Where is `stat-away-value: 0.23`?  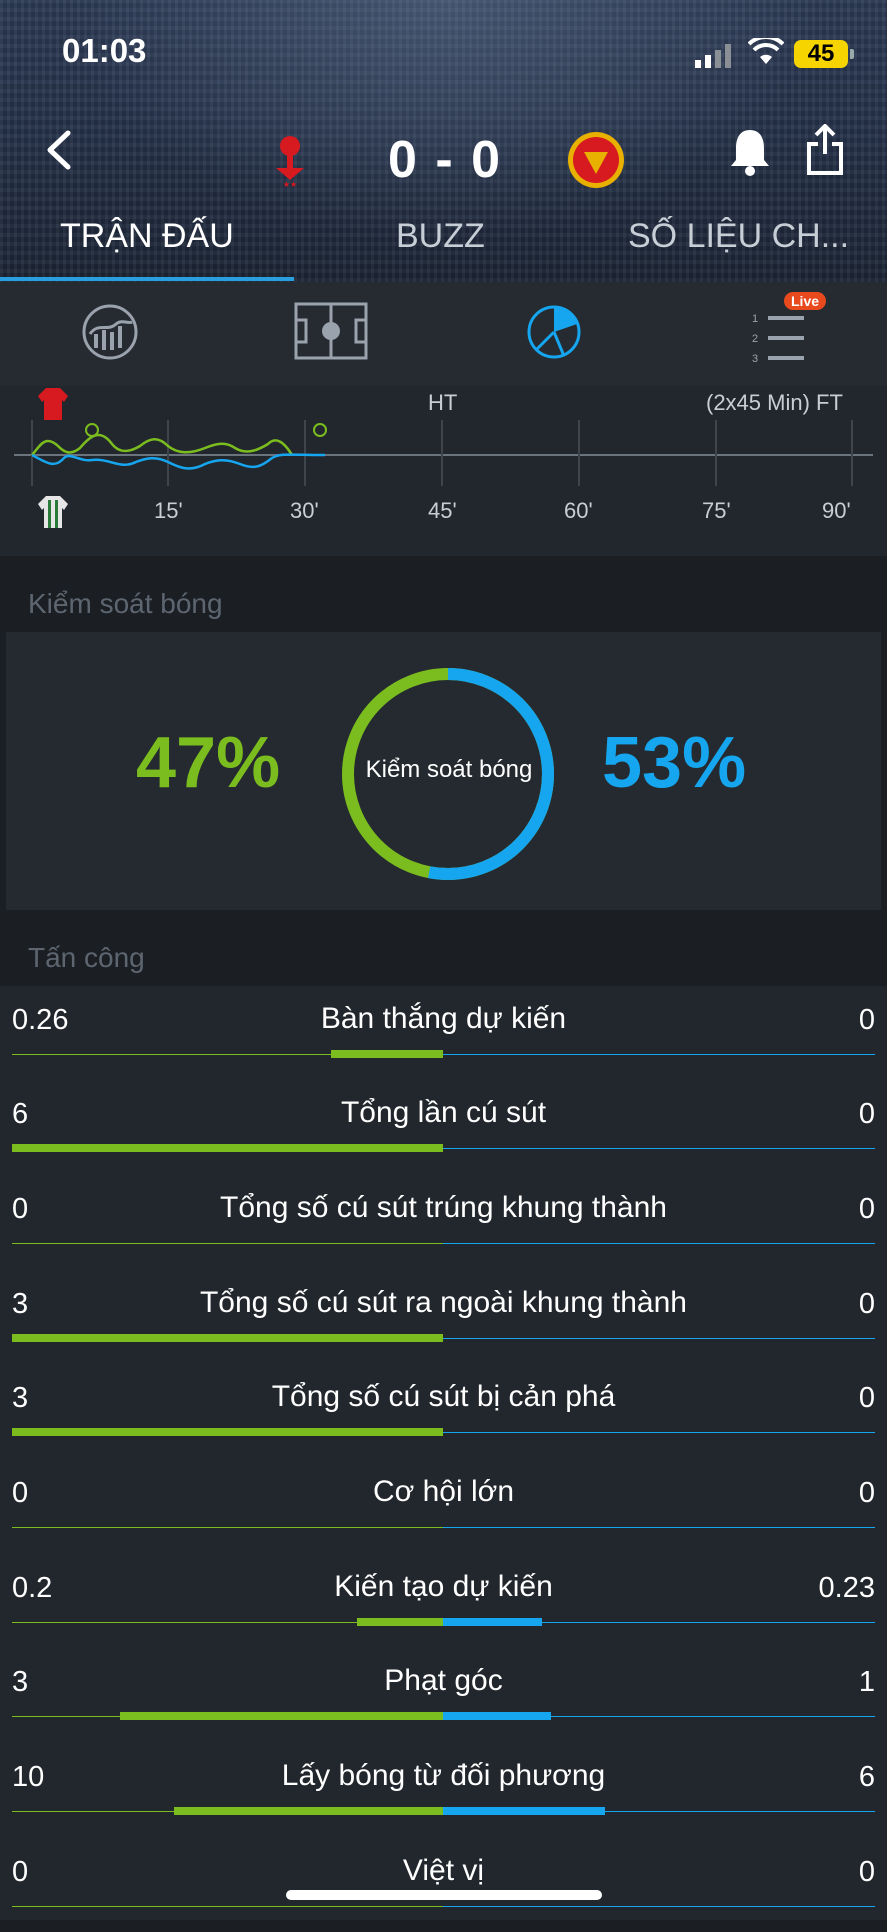
stat-away-value: 0.23 is located at coordinates (846, 1588).